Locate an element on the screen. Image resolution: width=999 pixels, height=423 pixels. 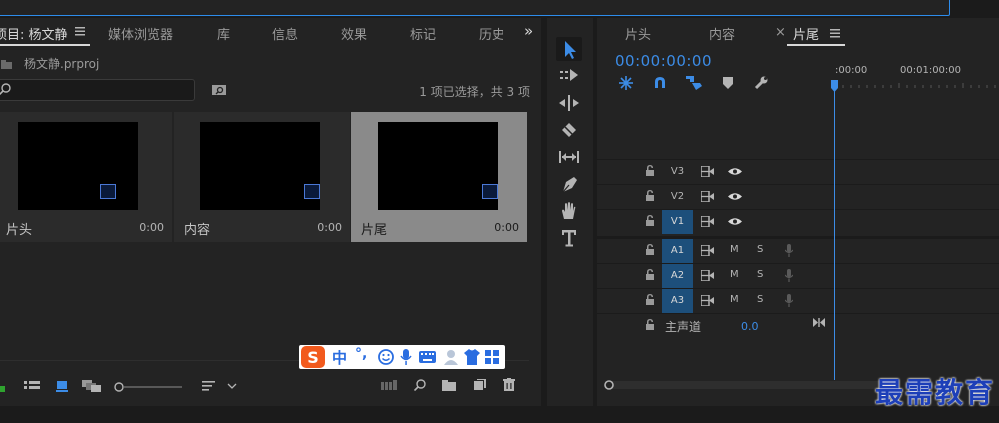
ime-toolbar: S 中 °, is located at coordinates (402, 357).